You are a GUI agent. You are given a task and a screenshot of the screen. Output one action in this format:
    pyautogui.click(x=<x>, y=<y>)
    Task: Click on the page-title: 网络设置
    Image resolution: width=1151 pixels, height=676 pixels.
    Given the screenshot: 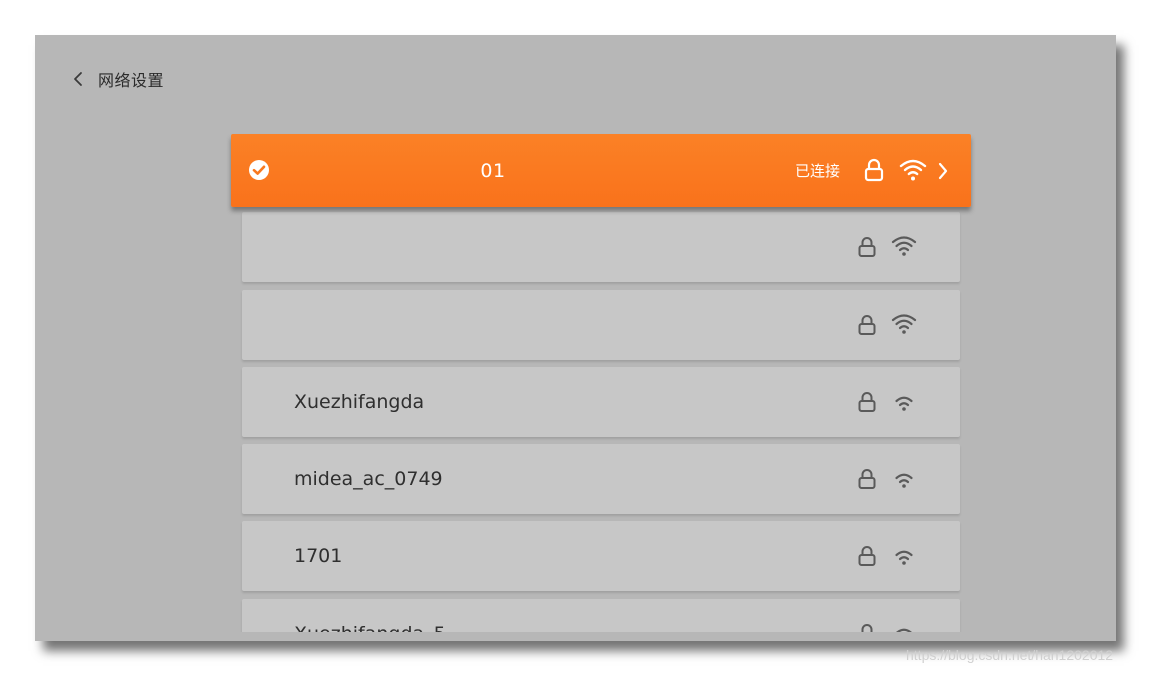 What is the action you would take?
    pyautogui.click(x=131, y=80)
    